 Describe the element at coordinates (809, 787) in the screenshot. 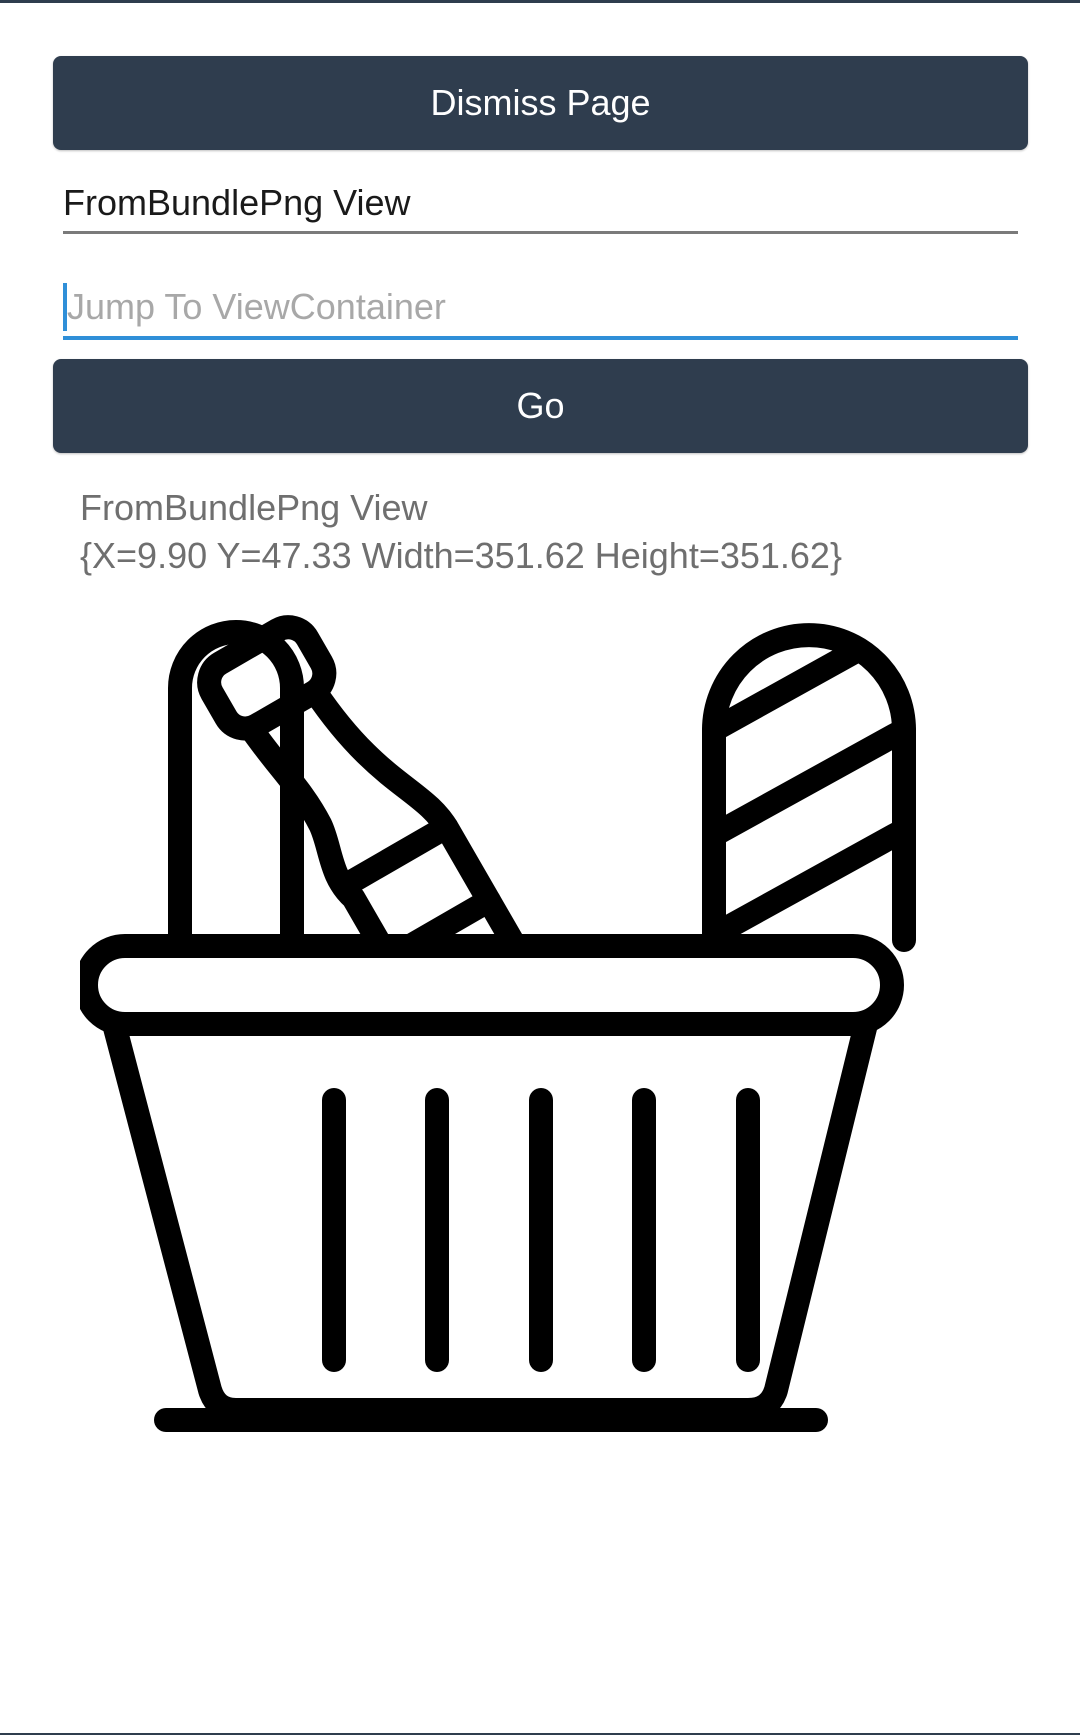

I see `striped-bread` at that location.